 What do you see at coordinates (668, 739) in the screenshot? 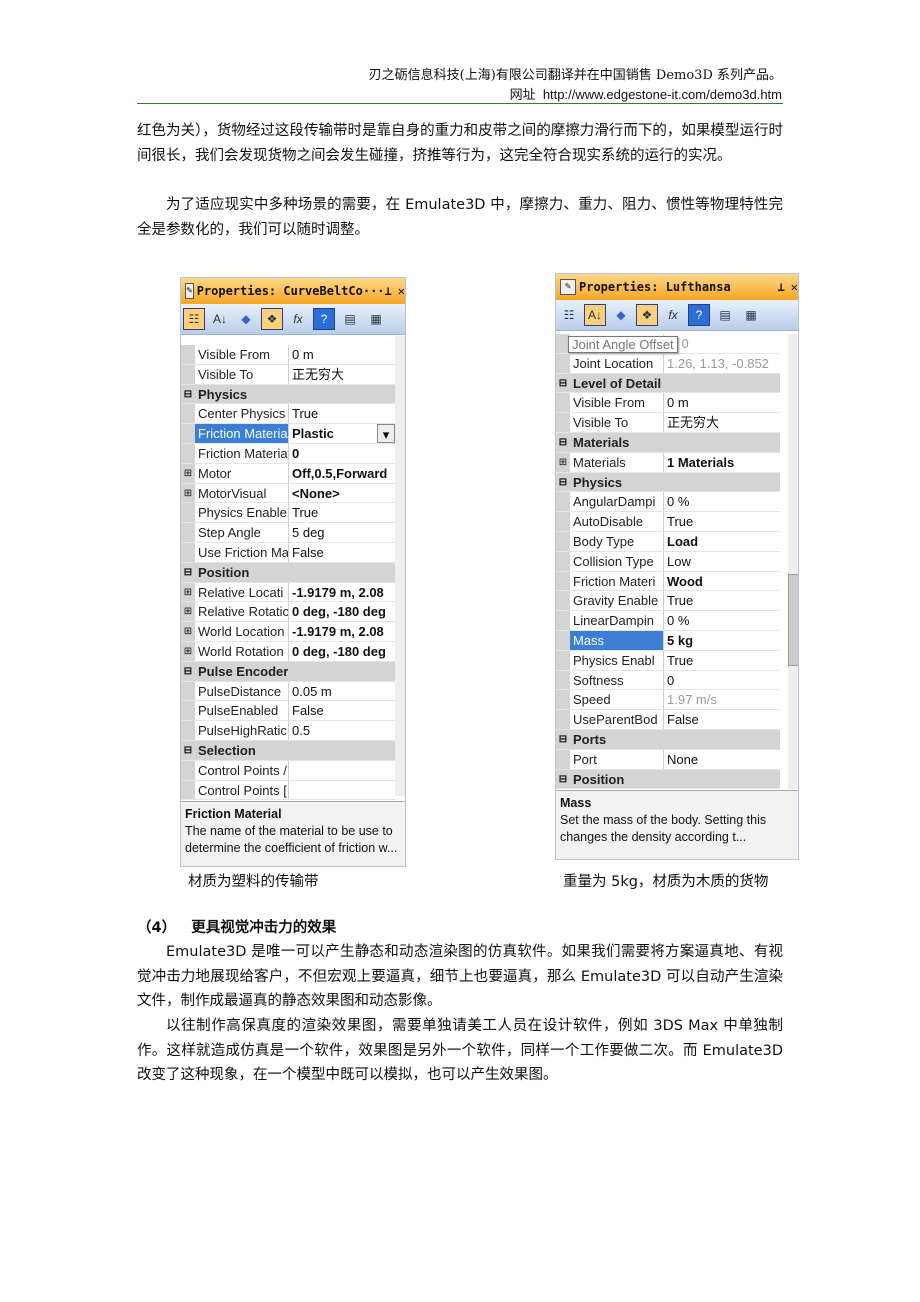
I see `property-category: ⊟ Ports` at bounding box center [668, 739].